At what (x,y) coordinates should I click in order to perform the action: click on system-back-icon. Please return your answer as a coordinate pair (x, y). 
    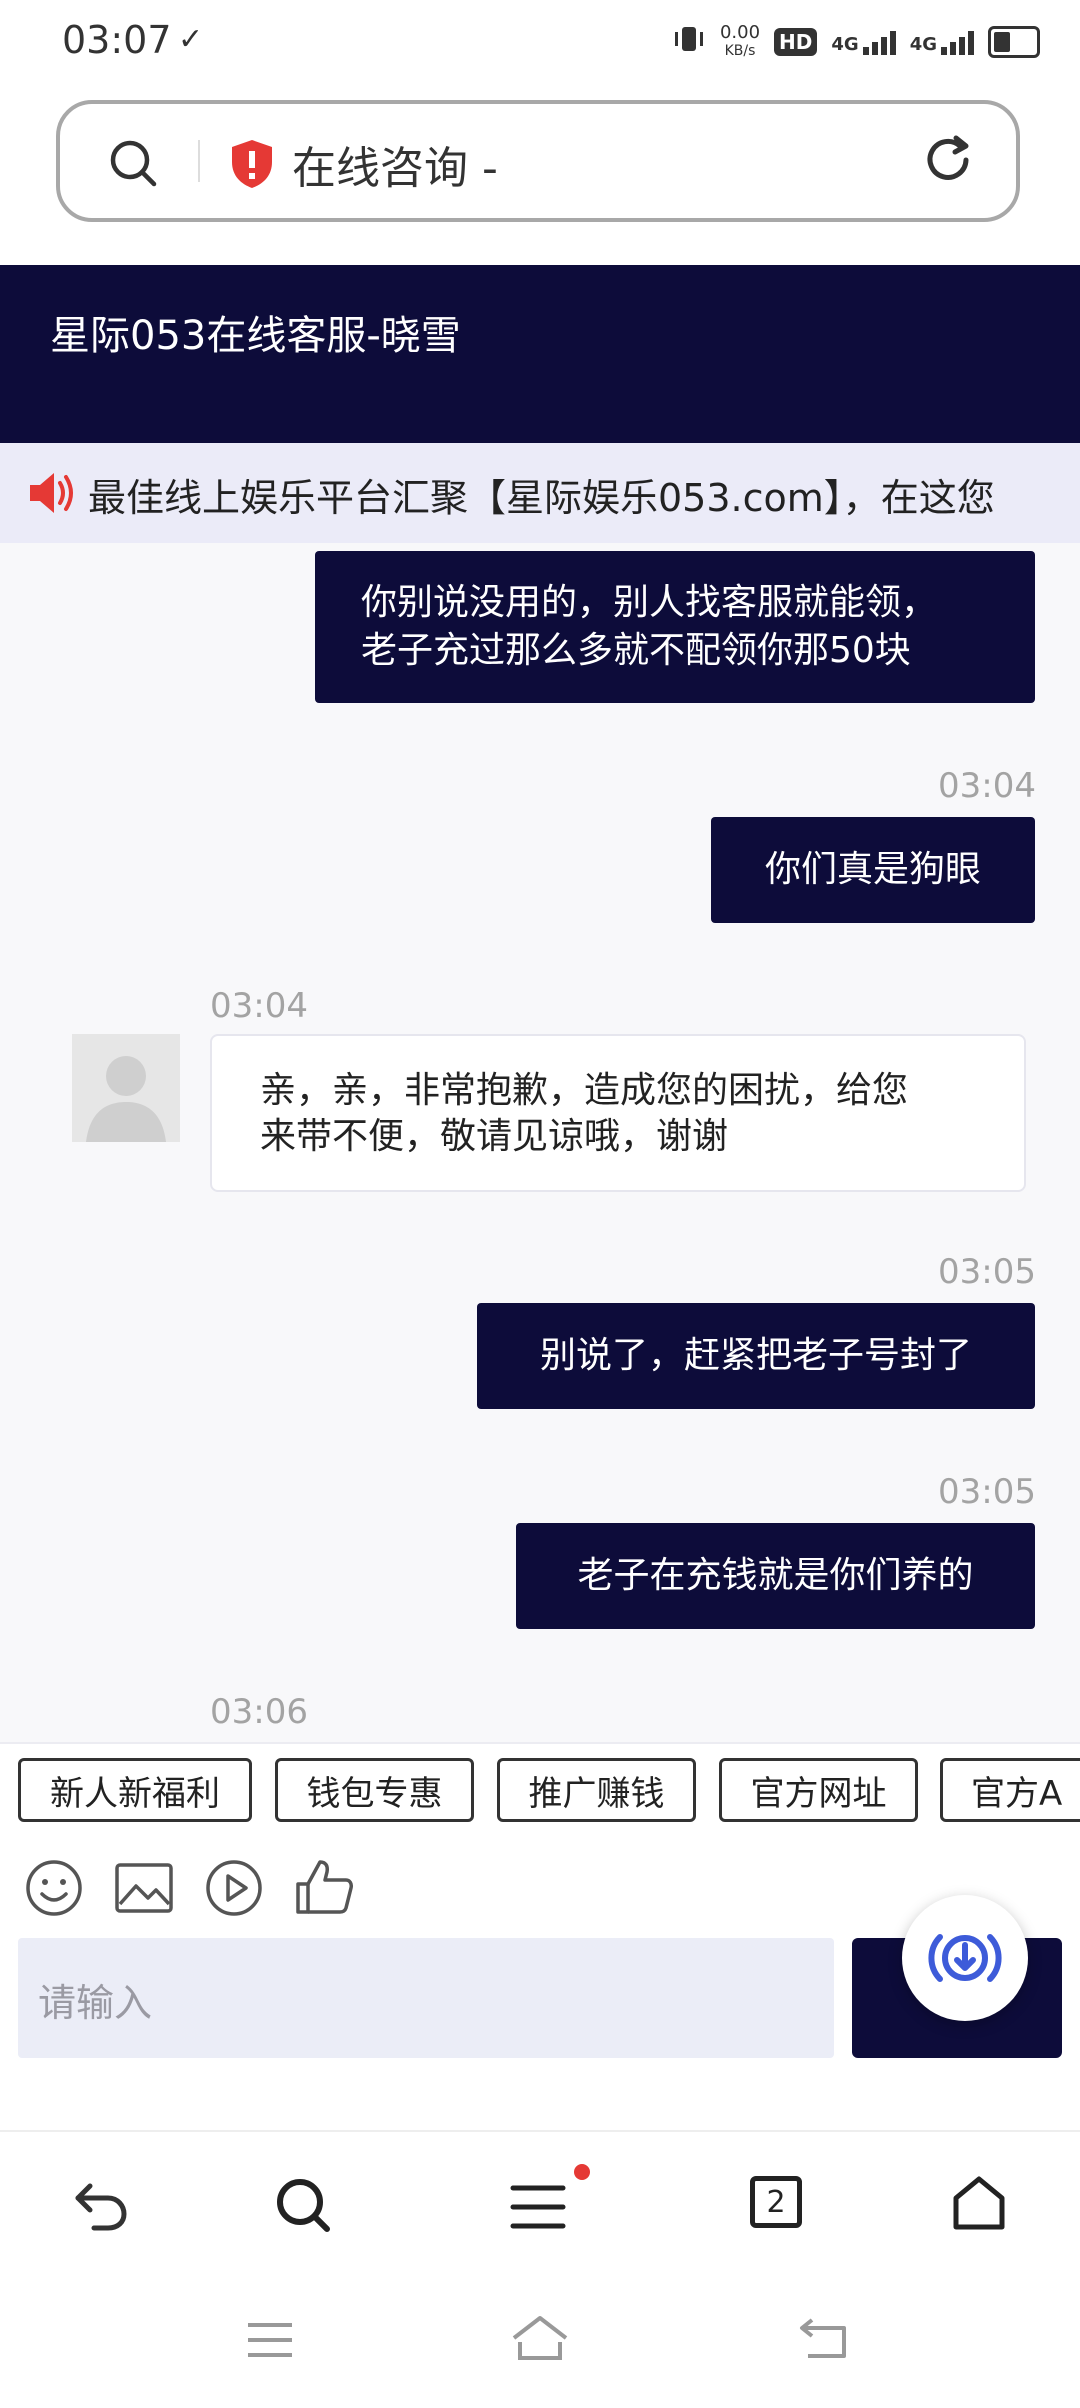
    Looking at the image, I should click on (824, 2340).